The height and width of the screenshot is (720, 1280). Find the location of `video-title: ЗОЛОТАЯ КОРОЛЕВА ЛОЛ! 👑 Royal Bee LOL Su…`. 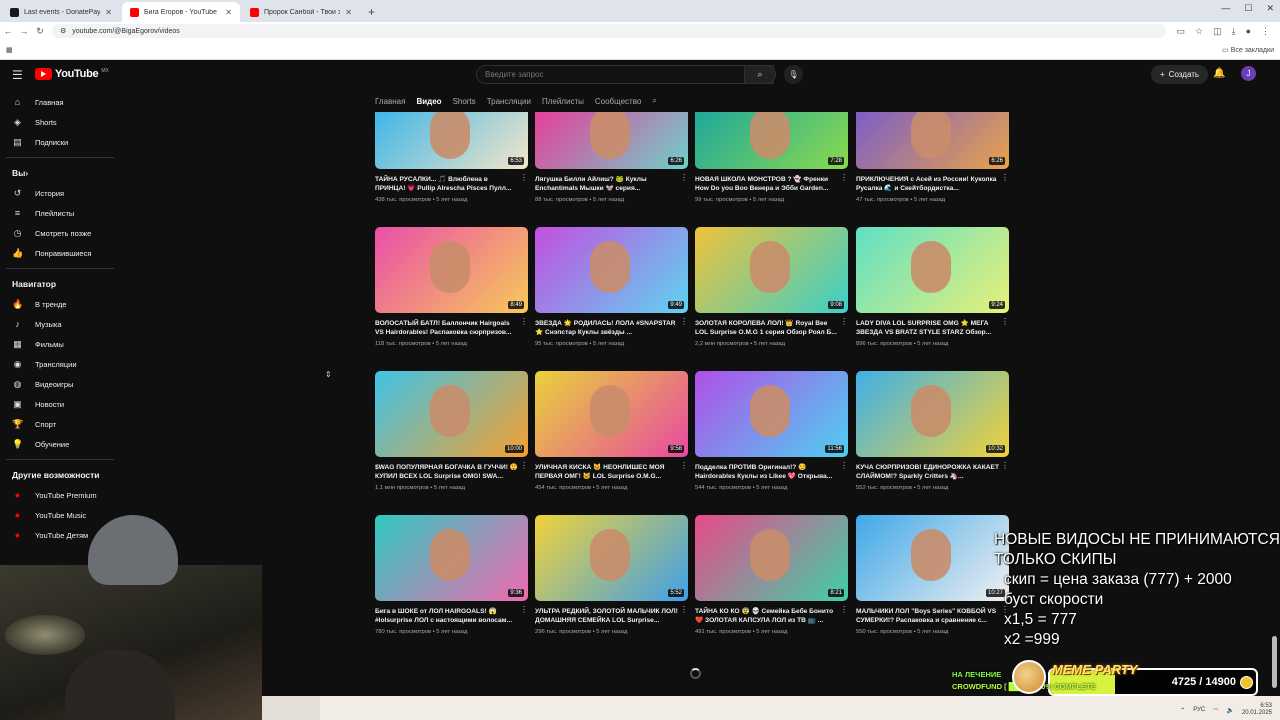

video-title: ЗОЛОТАЯ КОРОЛЕВА ЛОЛ! 👑 Royal Bee LOL Su… is located at coordinates (771, 328).